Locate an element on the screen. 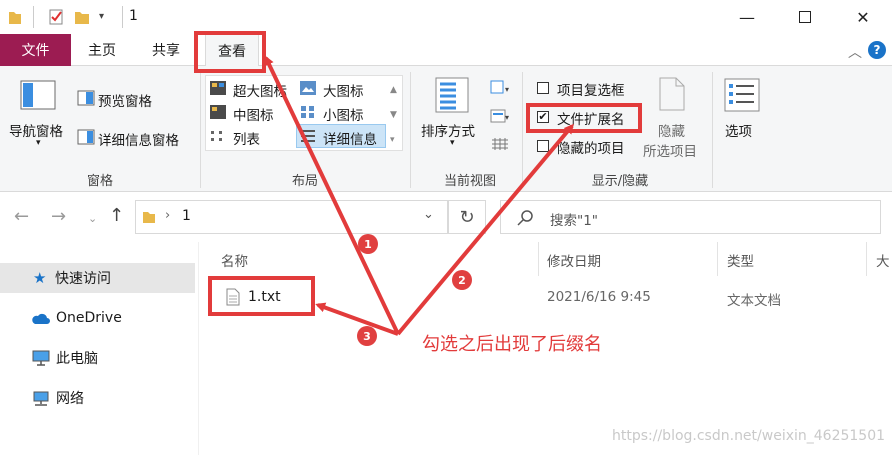 This screenshot has height=455, width=892. annotation-text: 勾选之后出现了后缀名 is located at coordinates (512, 344).